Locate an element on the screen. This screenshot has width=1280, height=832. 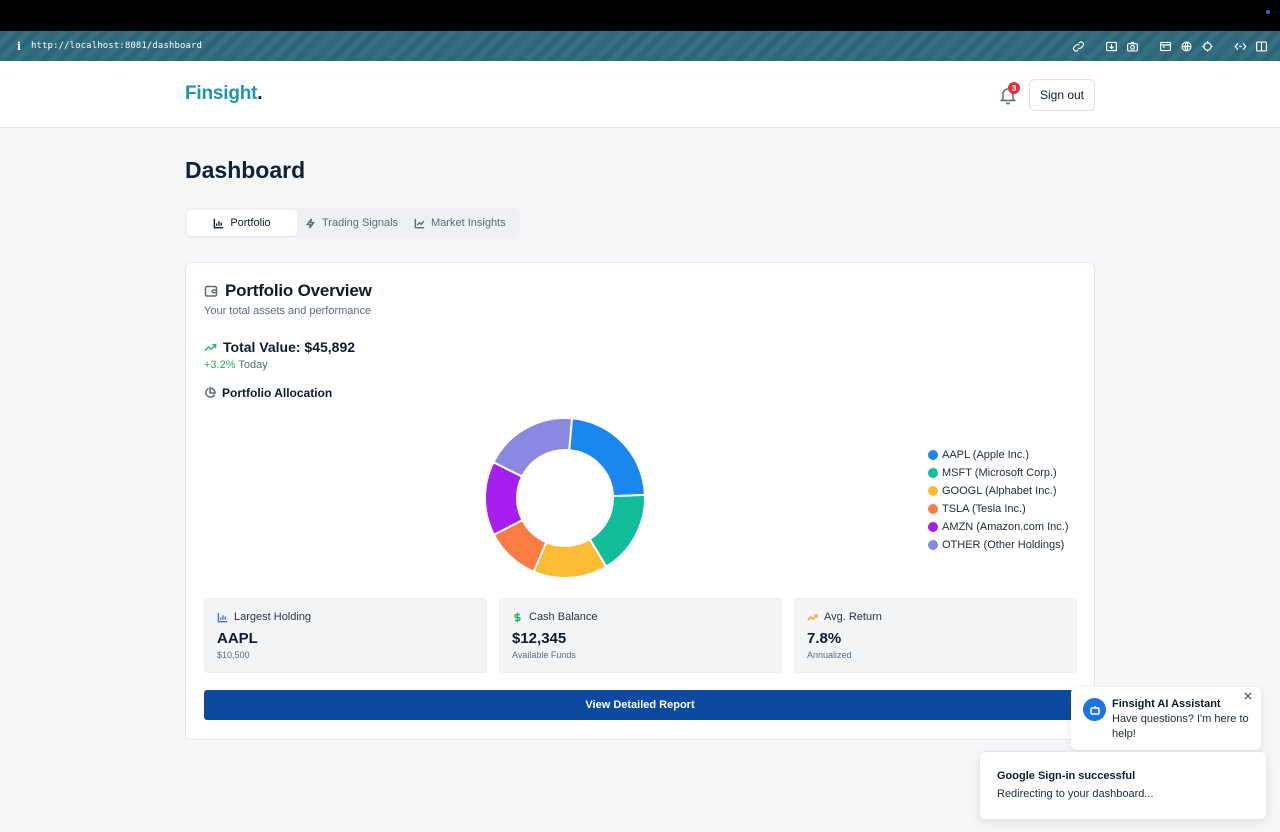
stat-label-row: Avg. Return is located at coordinates (844, 617).